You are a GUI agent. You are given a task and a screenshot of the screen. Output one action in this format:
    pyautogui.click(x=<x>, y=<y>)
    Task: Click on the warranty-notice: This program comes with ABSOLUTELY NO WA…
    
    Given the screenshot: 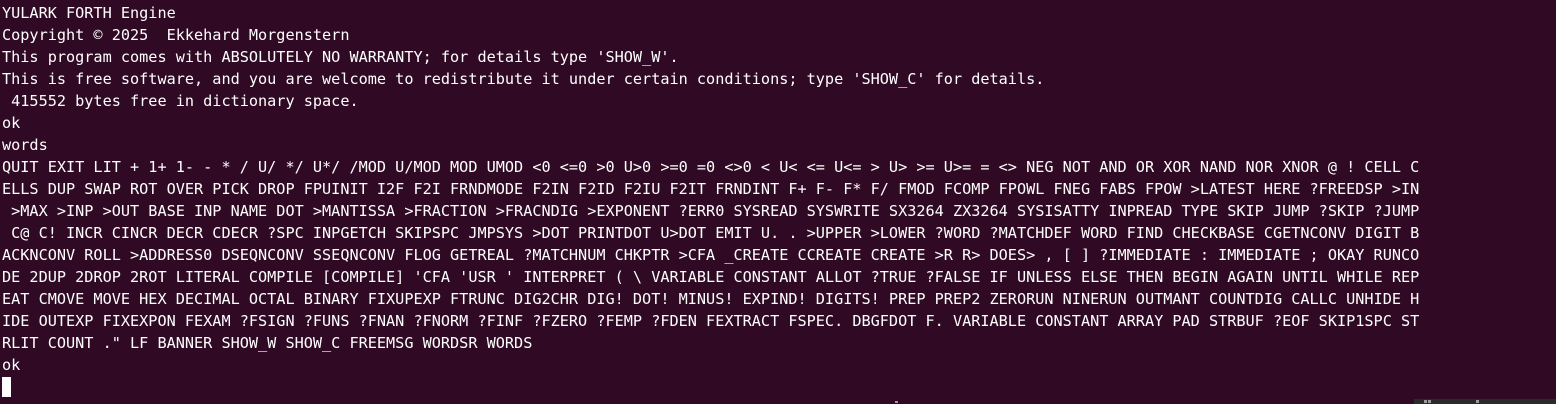 What is the action you would take?
    pyautogui.click(x=340, y=57)
    